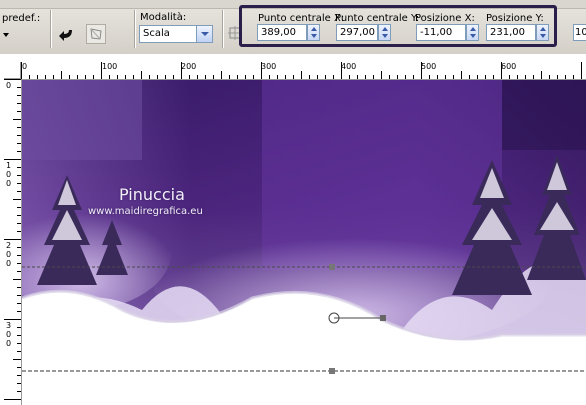  I want to click on mode-select: Scala, so click(176, 34).